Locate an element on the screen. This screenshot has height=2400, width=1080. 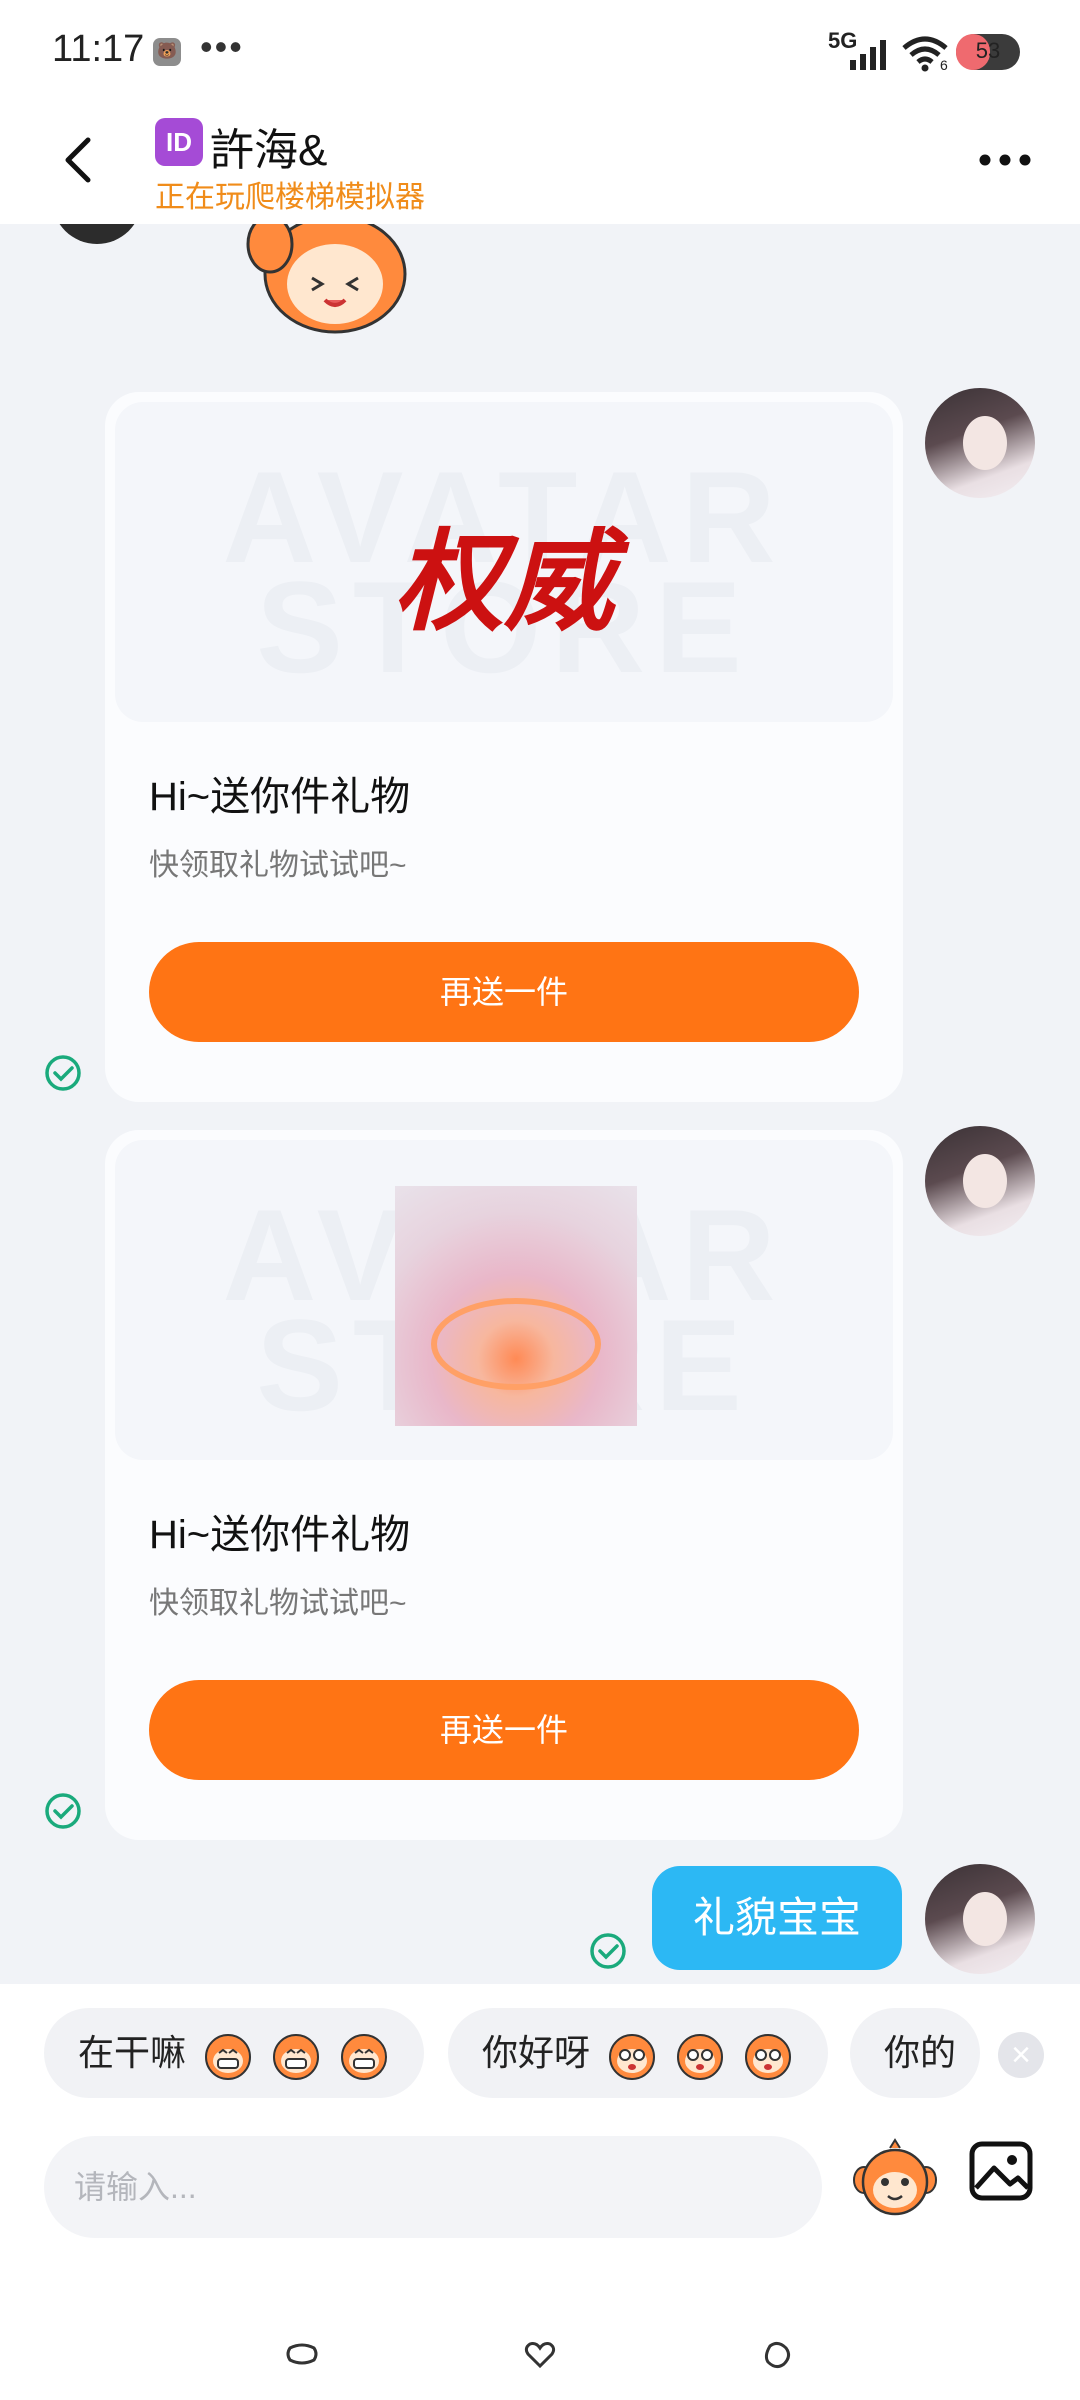
chat-header: ID 許海& 正在玩爬楼梯模拟器 is located at coordinates (540, 162).